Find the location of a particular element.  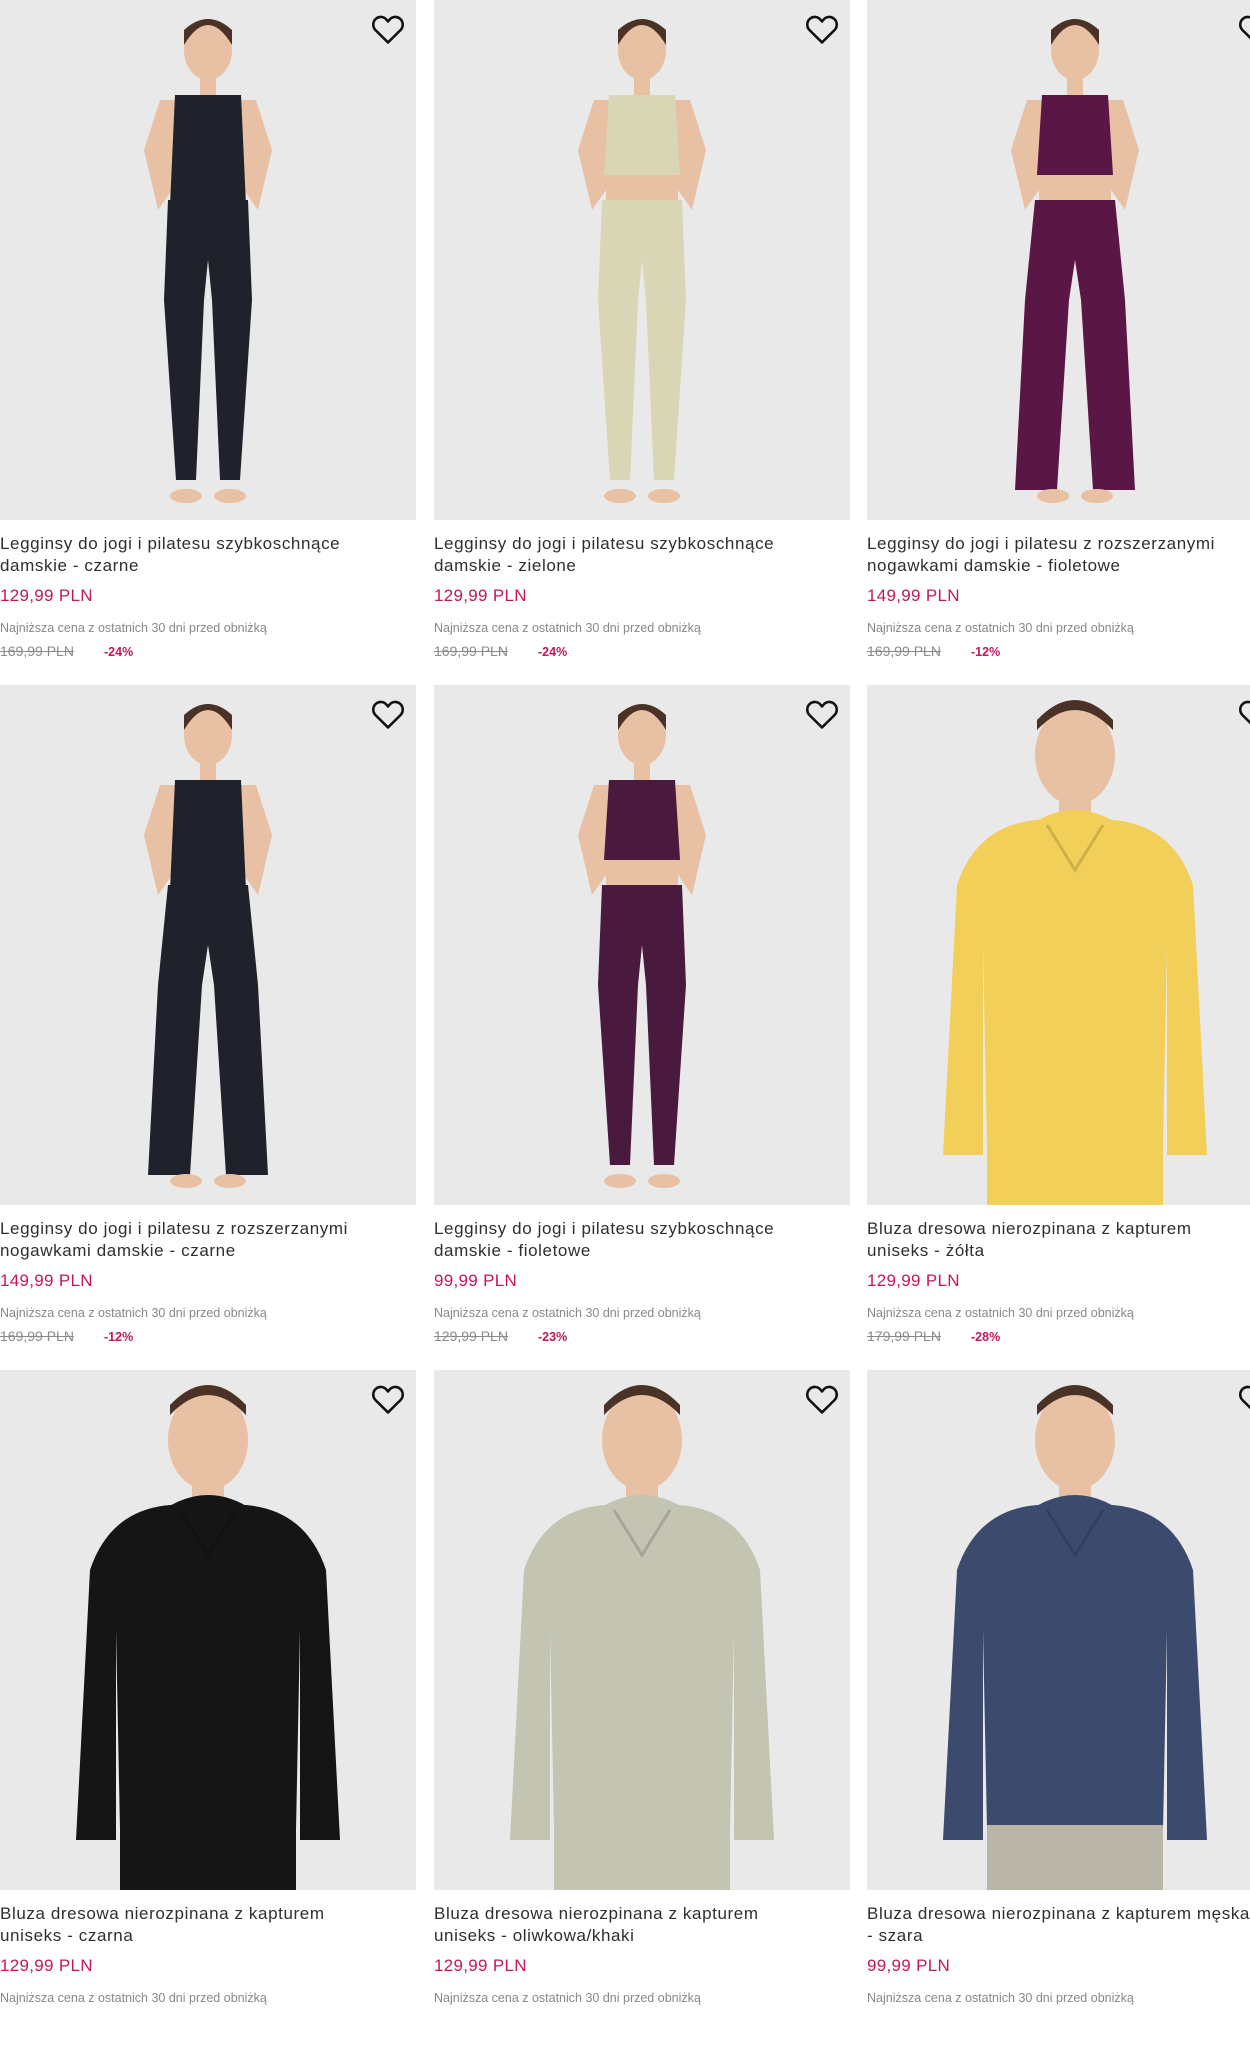

old-price: 179,99 PLN is located at coordinates (904, 1336).